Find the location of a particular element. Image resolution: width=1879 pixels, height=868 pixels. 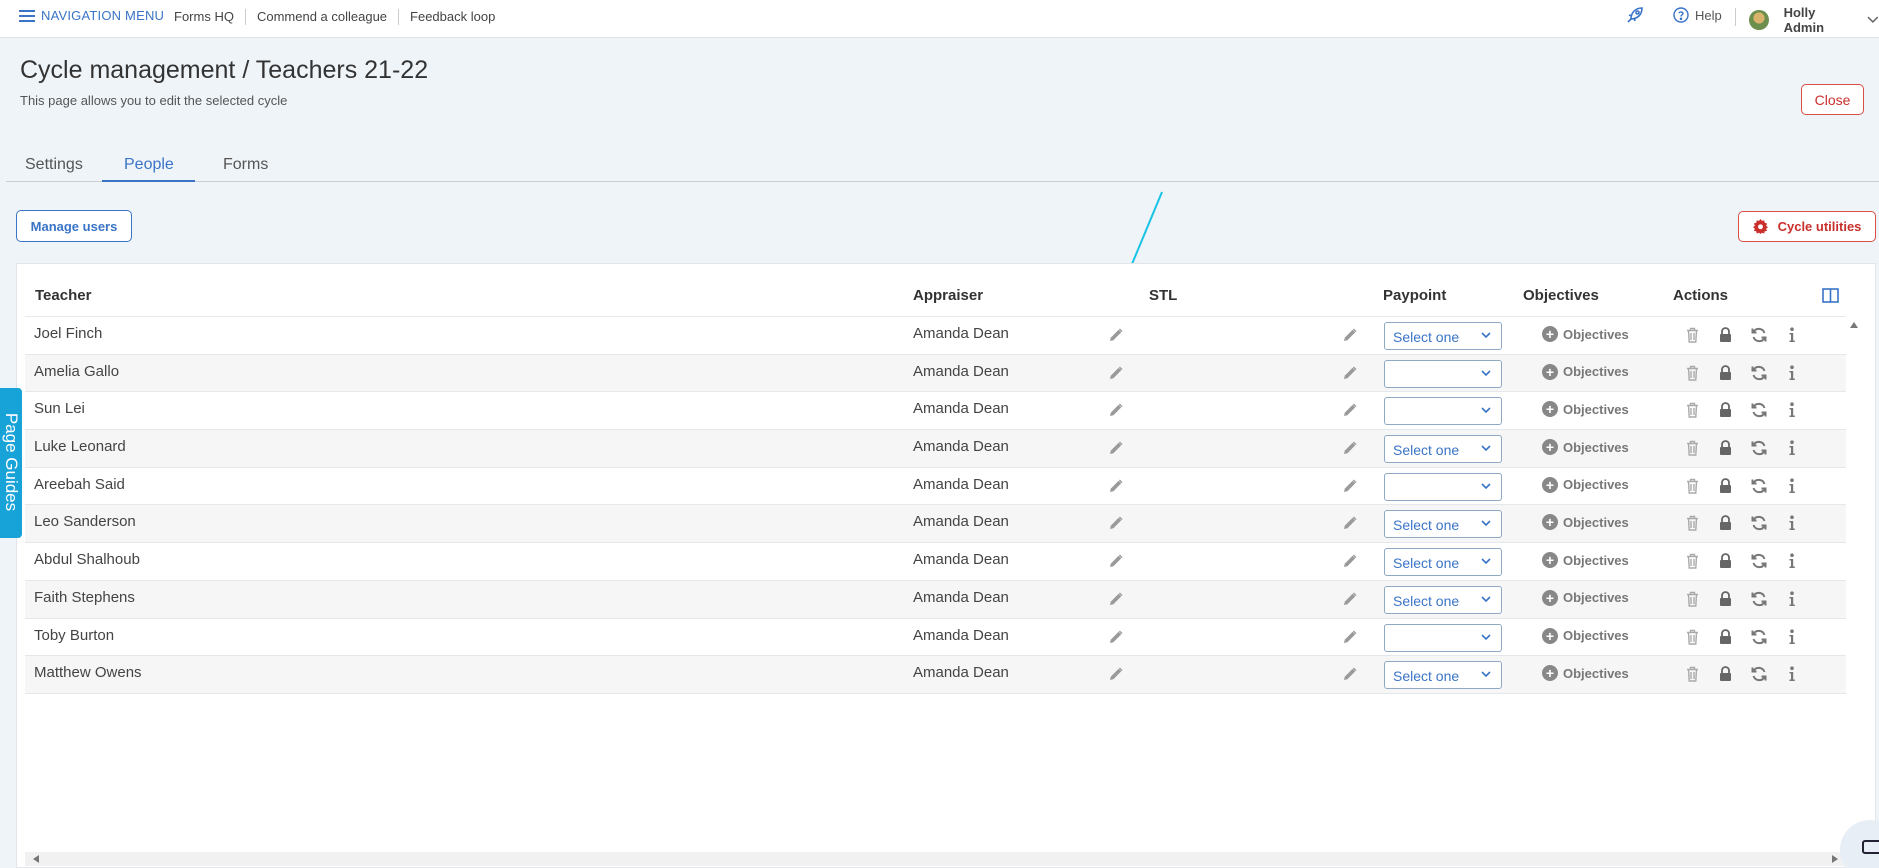

scroll-left-arrow is located at coordinates (36, 859).